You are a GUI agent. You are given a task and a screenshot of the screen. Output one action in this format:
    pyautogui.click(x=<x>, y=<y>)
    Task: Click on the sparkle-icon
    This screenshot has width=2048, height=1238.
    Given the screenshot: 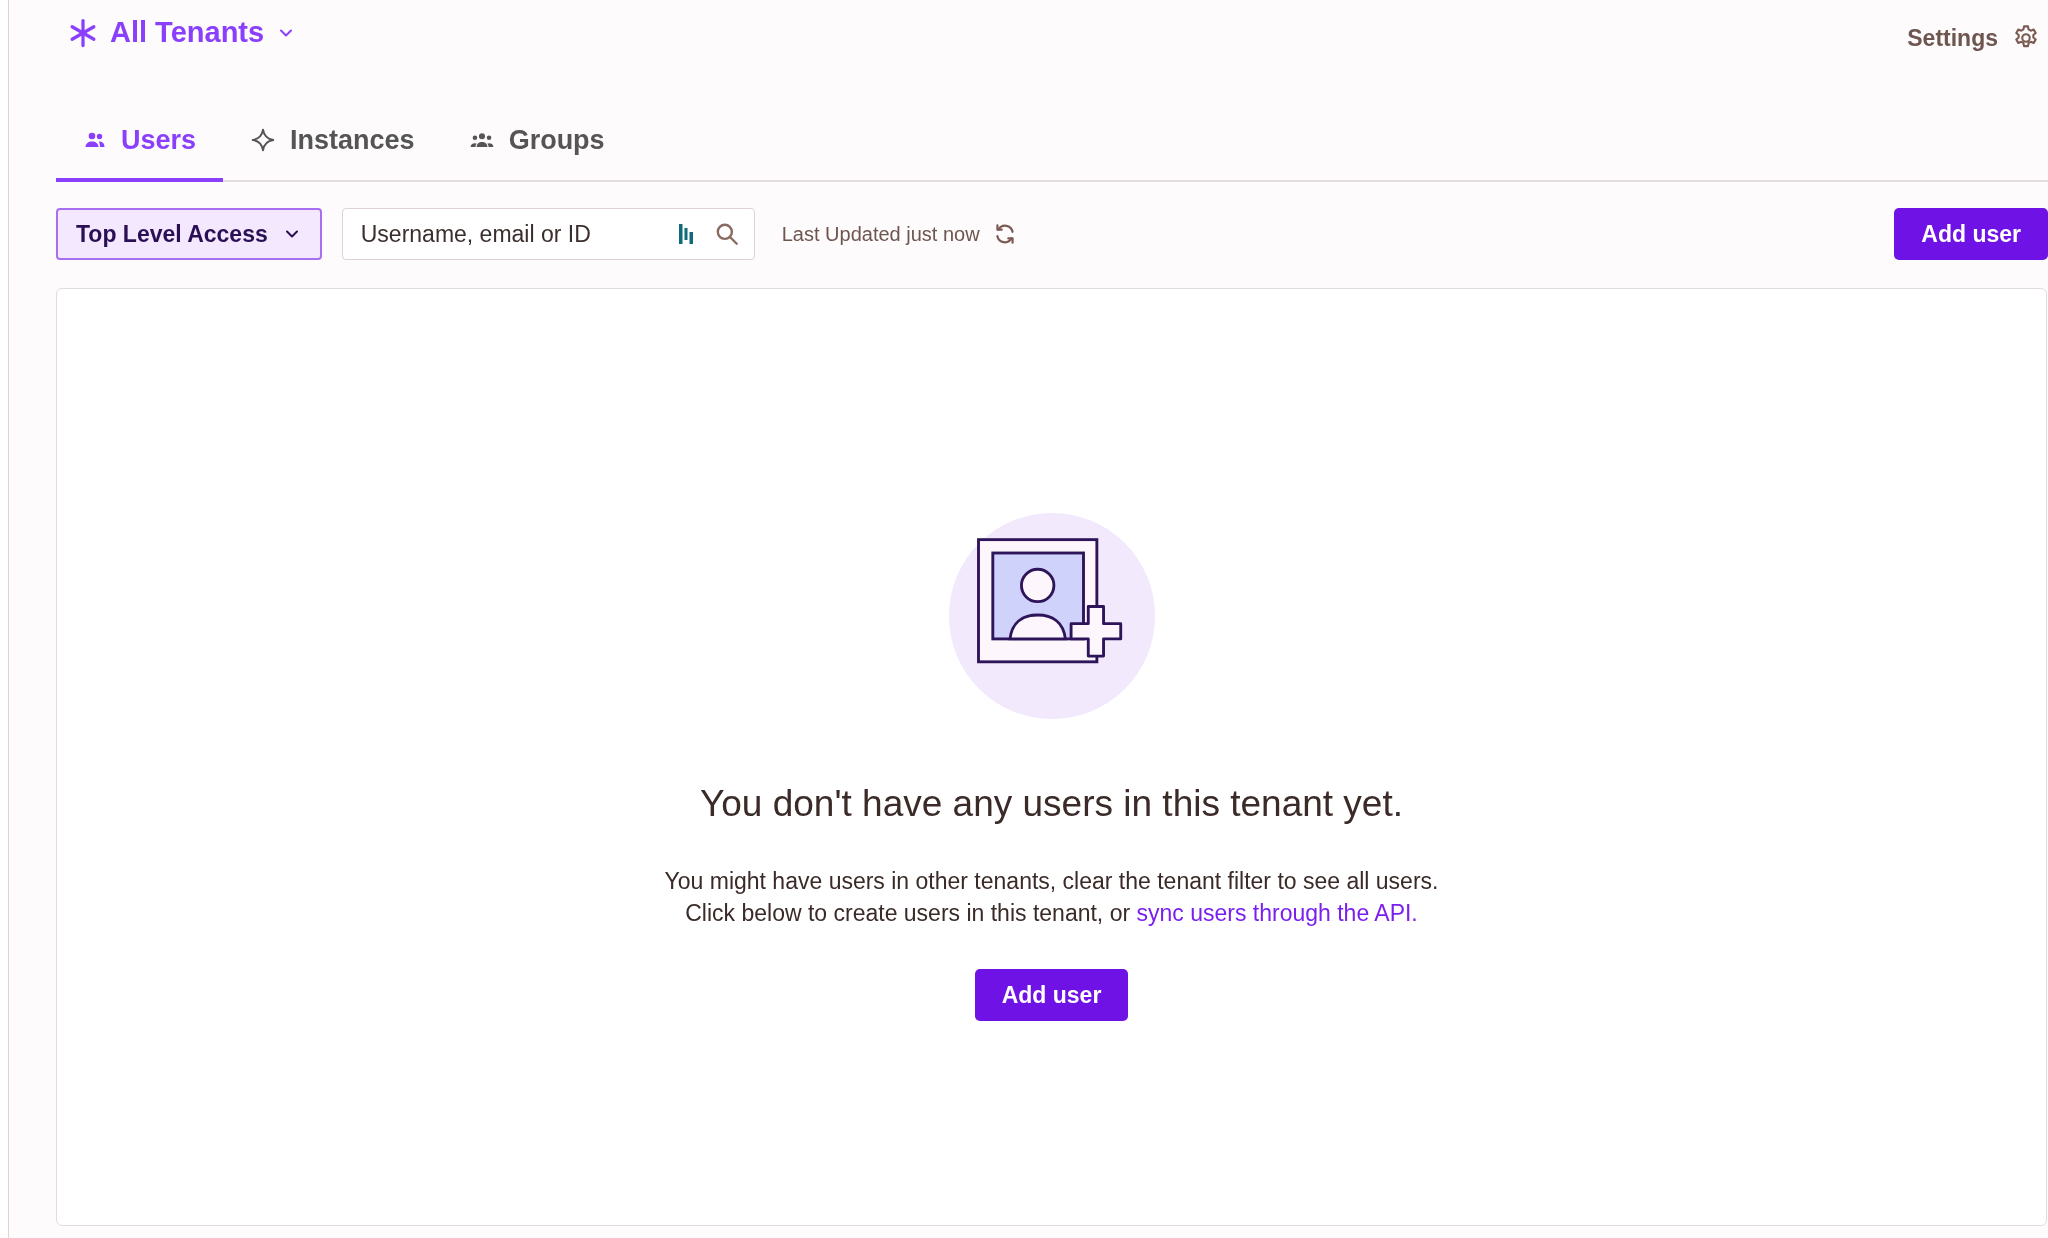 What is the action you would take?
    pyautogui.click(x=263, y=140)
    